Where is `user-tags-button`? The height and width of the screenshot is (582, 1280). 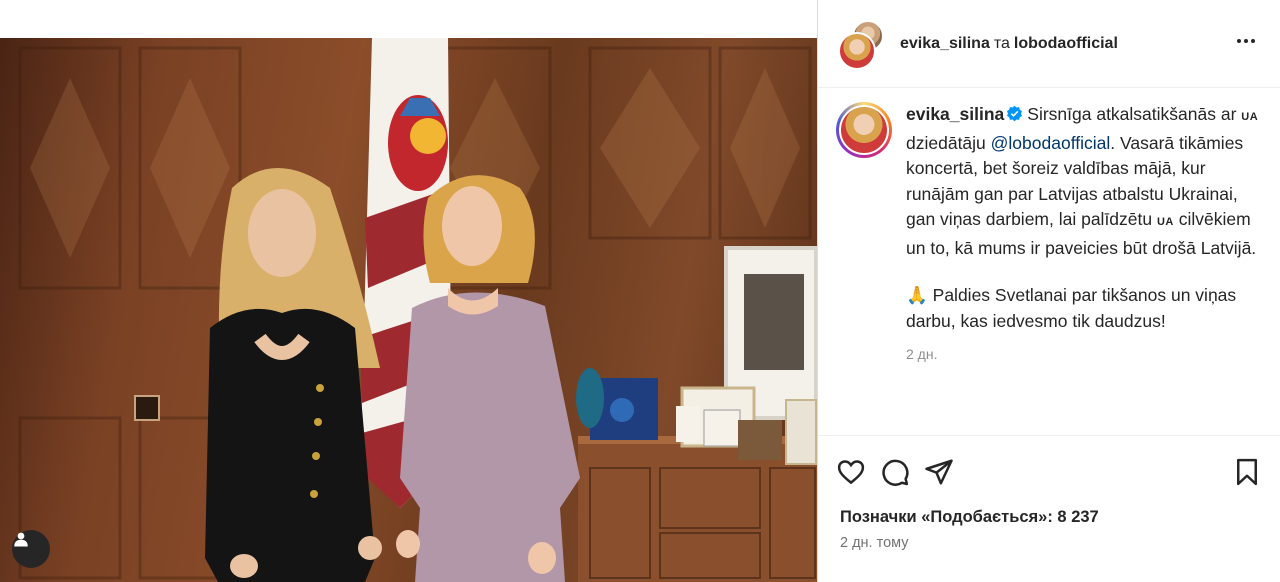
user-tags-button is located at coordinates (31, 549).